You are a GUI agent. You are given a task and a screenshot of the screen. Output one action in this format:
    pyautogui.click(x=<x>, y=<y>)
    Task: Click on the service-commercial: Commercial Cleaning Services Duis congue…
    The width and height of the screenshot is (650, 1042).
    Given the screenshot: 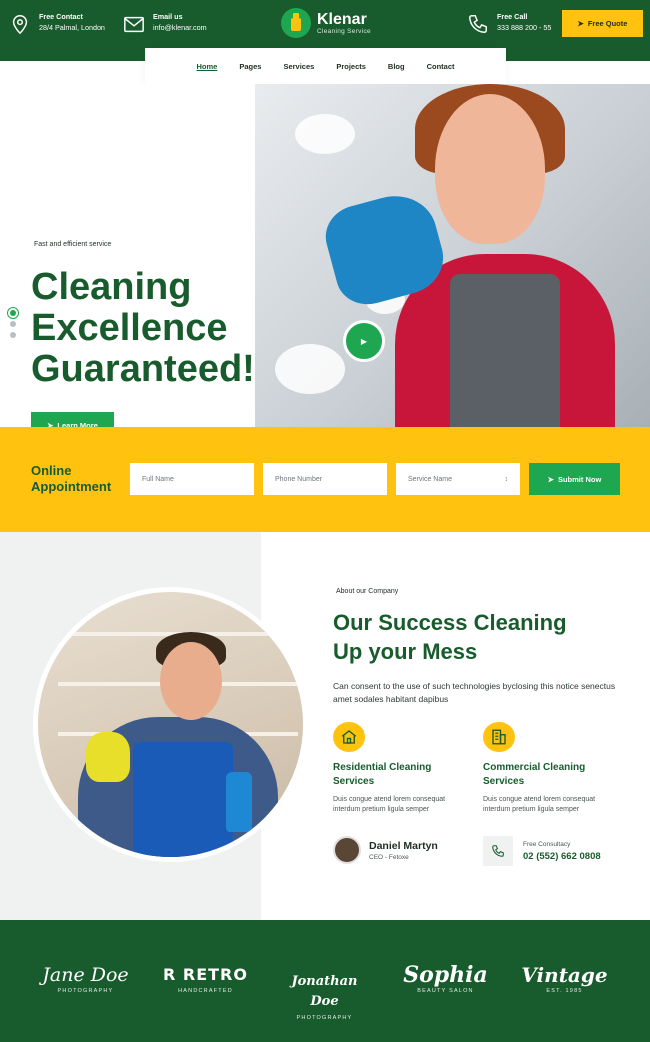 What is the action you would take?
    pyautogui.click(x=548, y=768)
    